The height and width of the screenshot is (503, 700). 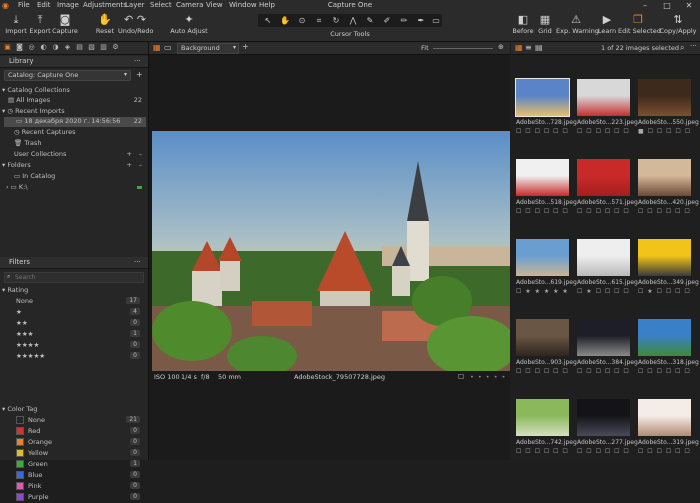 What do you see at coordinates (7, 47) in the screenshot?
I see `library-tab-icon: ▣` at bounding box center [7, 47].